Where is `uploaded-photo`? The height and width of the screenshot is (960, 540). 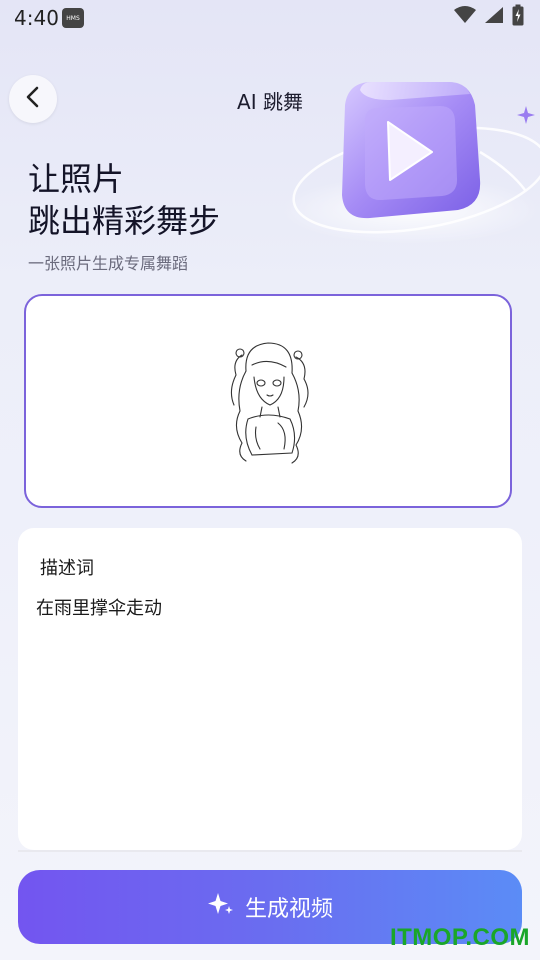 uploaded-photo is located at coordinates (269, 403).